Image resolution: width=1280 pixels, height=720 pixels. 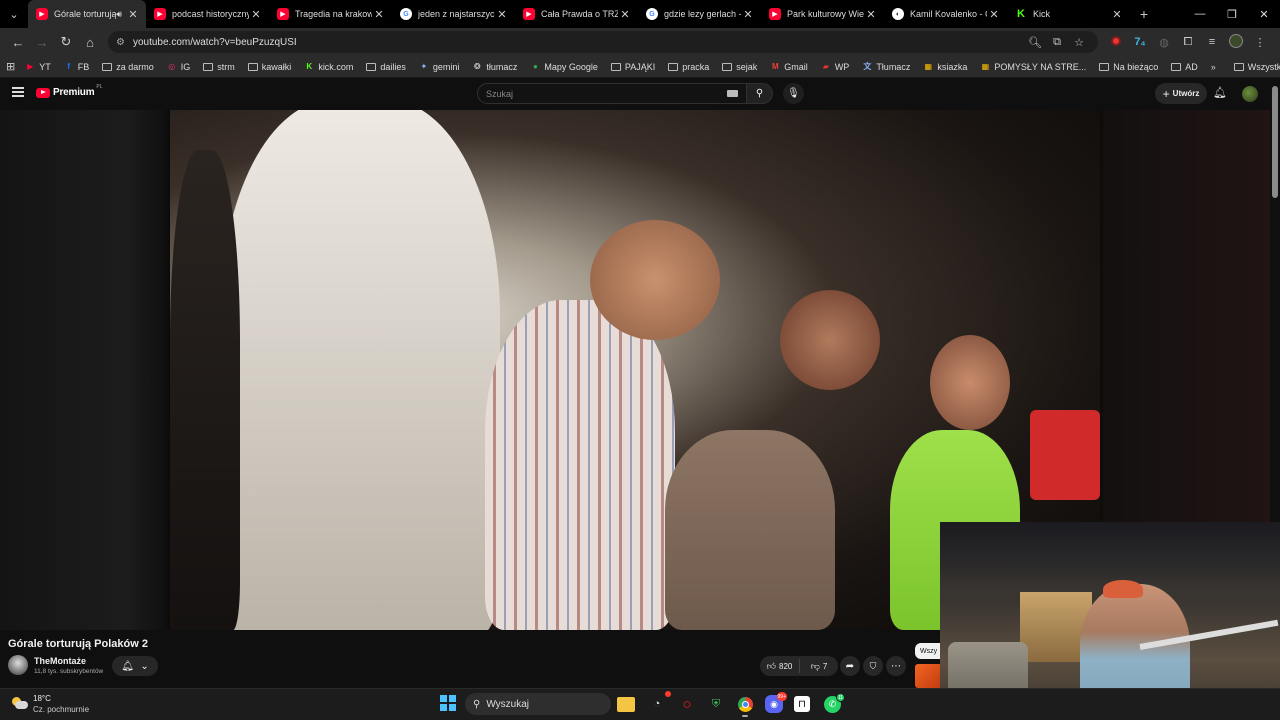 What do you see at coordinates (1181, 93) in the screenshot?
I see `create-button: + Utwórz` at bounding box center [1181, 93].